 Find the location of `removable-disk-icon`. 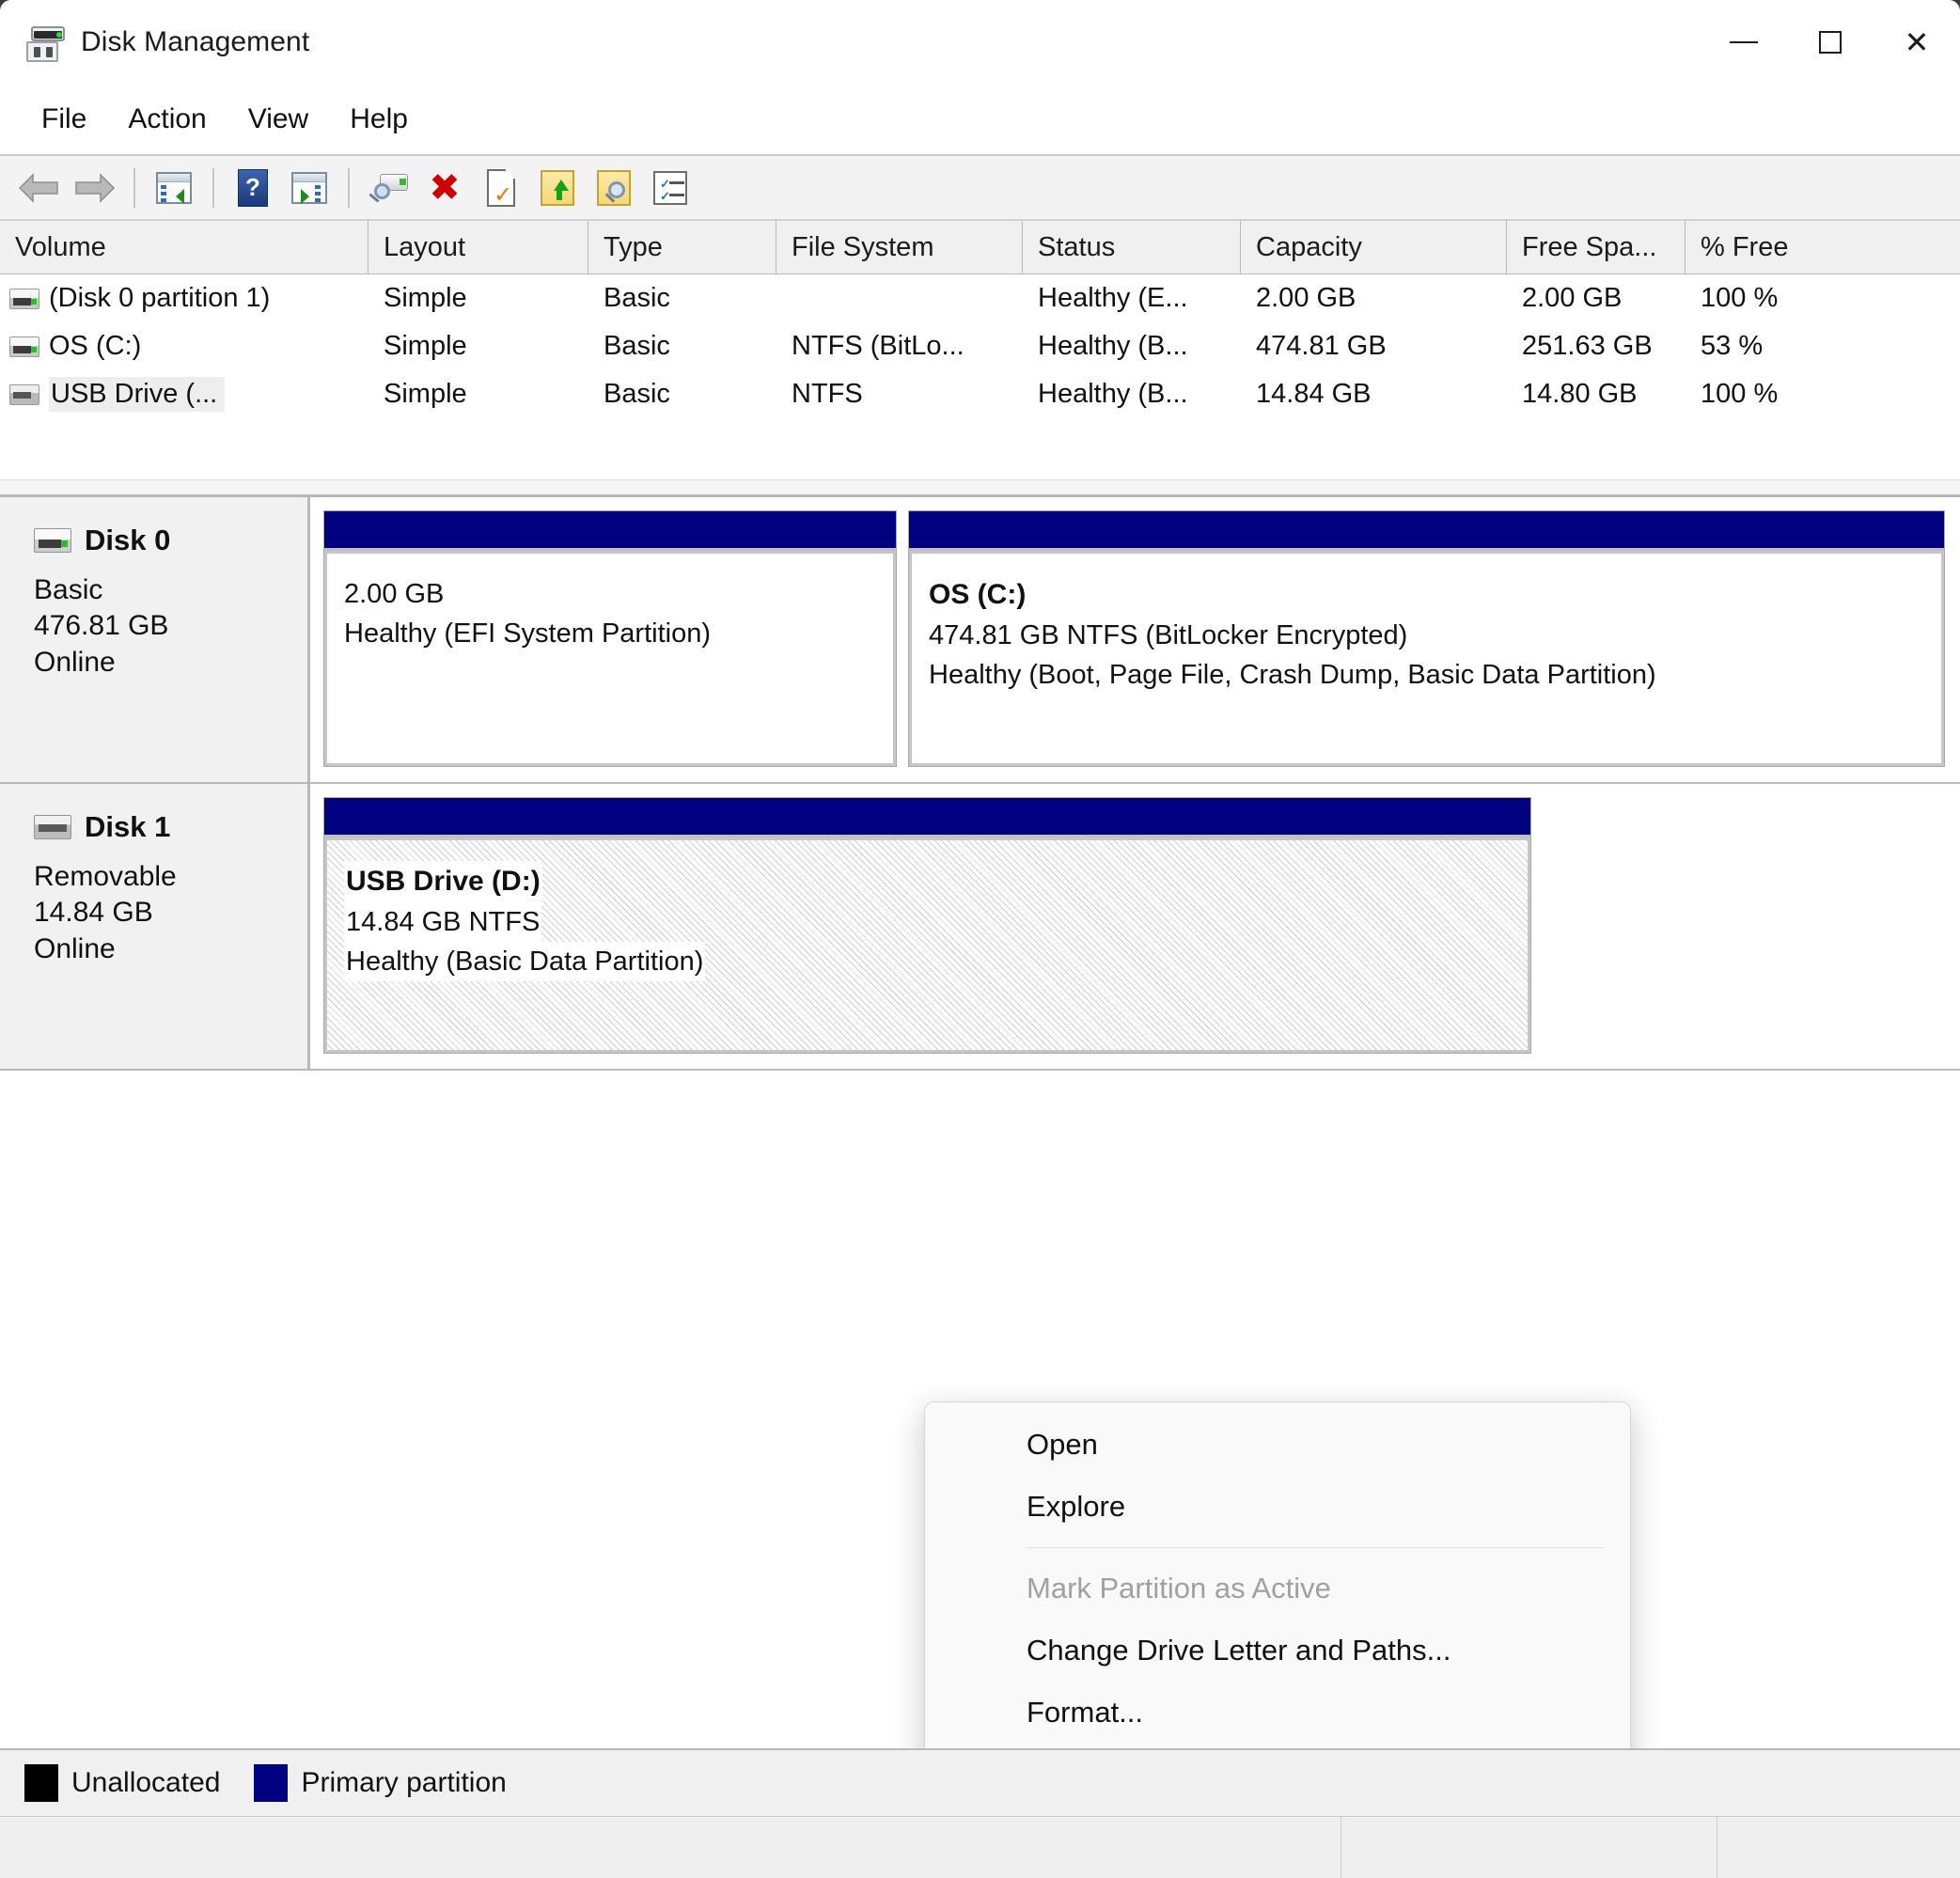

removable-disk-icon is located at coordinates (52, 827).